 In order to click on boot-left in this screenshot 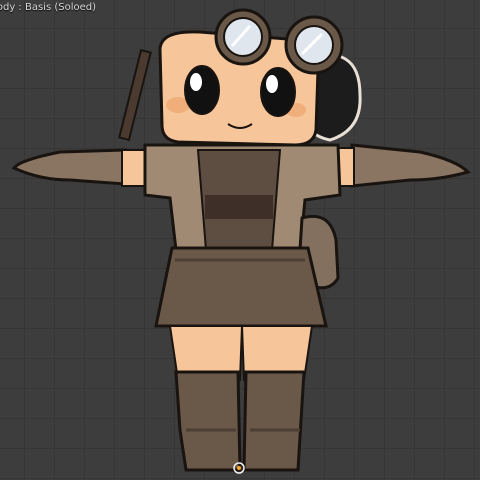, I will do `click(208, 421)`.